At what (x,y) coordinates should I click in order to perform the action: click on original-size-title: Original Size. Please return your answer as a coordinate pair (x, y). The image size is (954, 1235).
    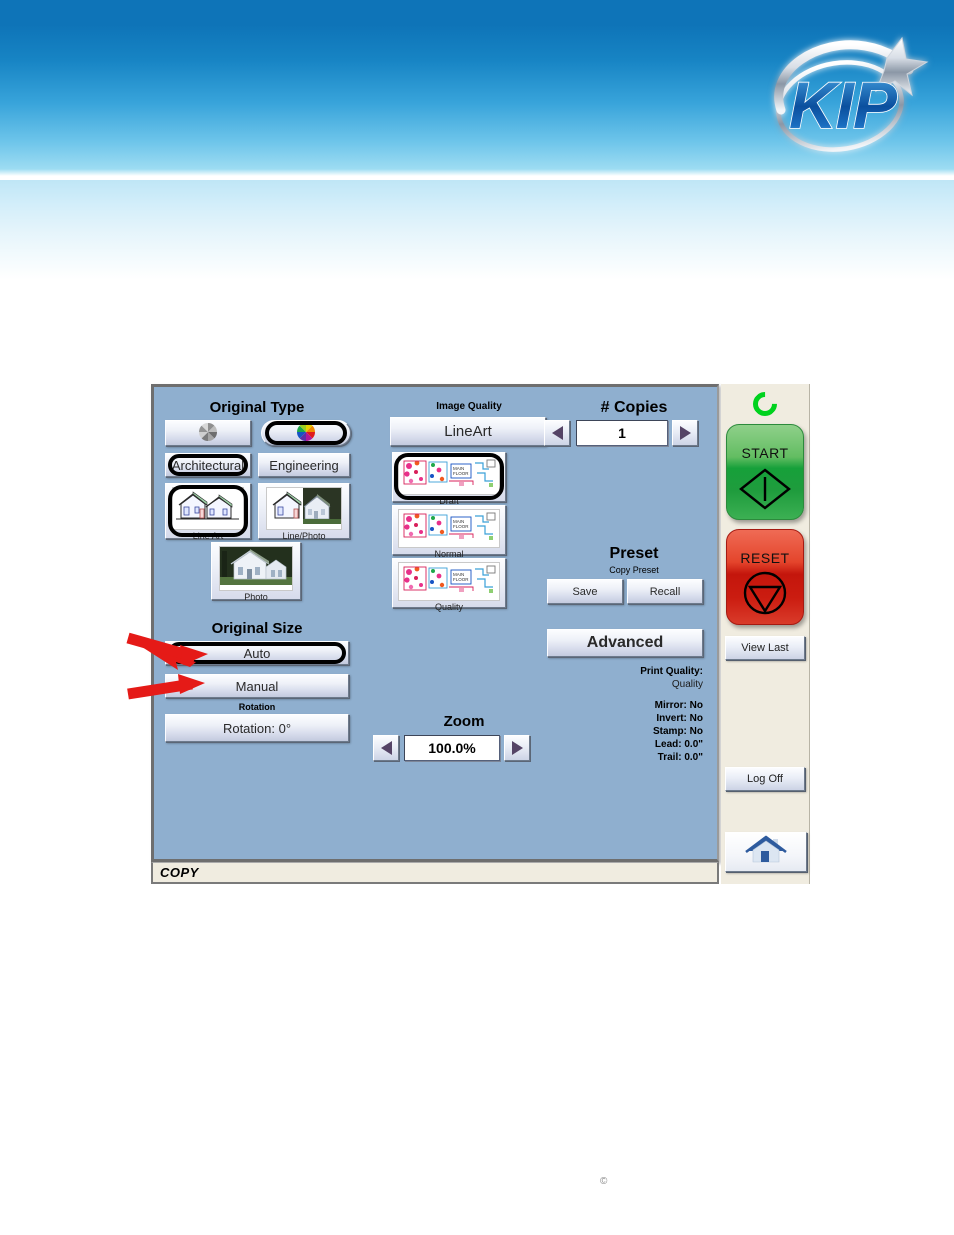
    Looking at the image, I should click on (257, 628).